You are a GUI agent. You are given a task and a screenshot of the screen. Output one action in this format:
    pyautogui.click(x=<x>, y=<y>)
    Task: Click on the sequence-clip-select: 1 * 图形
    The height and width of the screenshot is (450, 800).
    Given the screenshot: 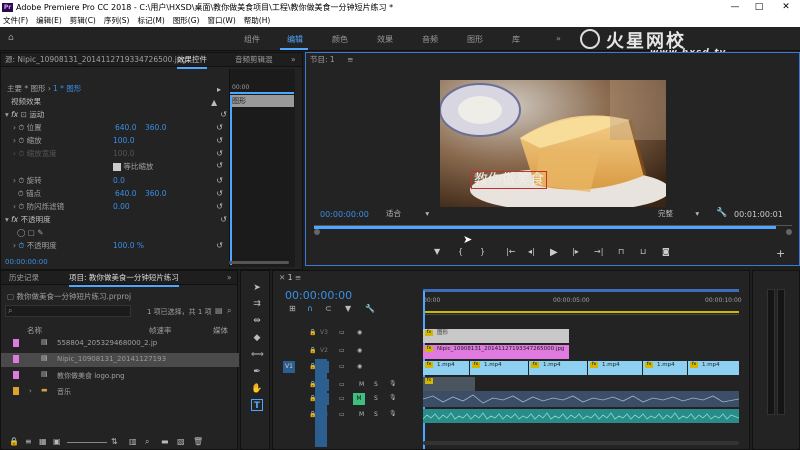 What is the action you would take?
    pyautogui.click(x=67, y=89)
    